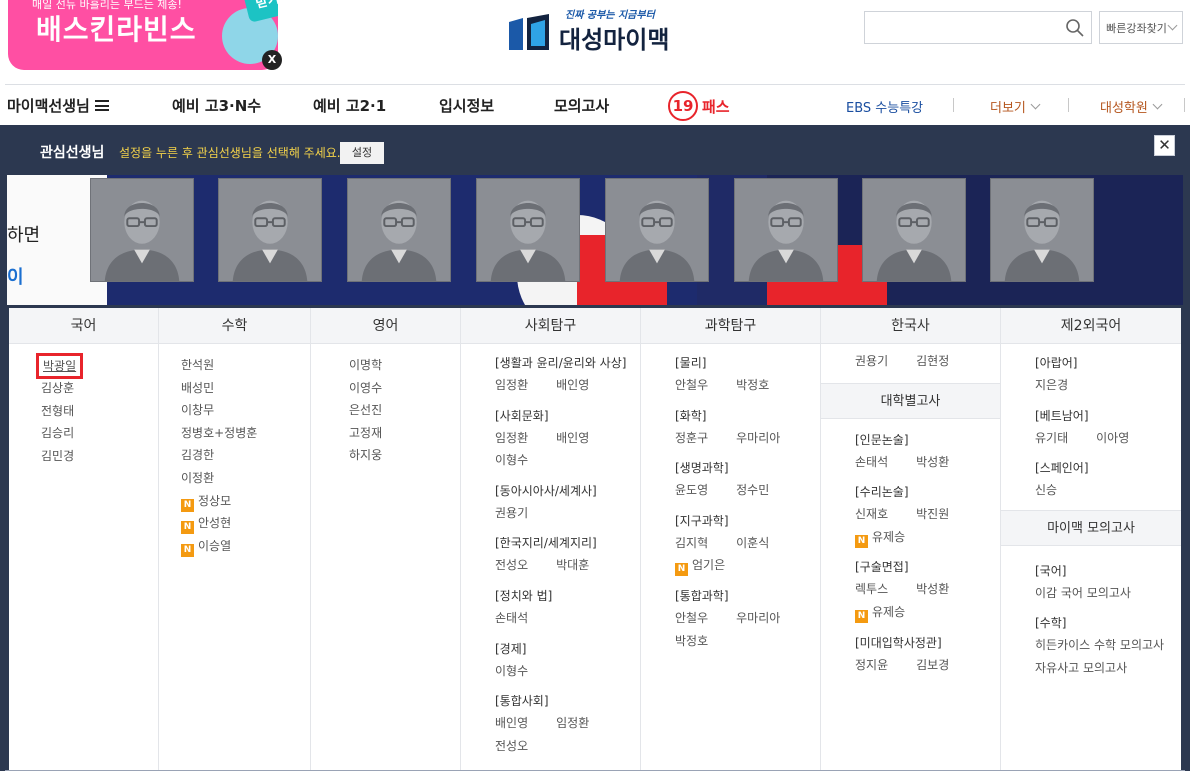 The image size is (1190, 771). Describe the element at coordinates (245, 388) in the screenshot. I see `teacher-link: 배성민` at that location.